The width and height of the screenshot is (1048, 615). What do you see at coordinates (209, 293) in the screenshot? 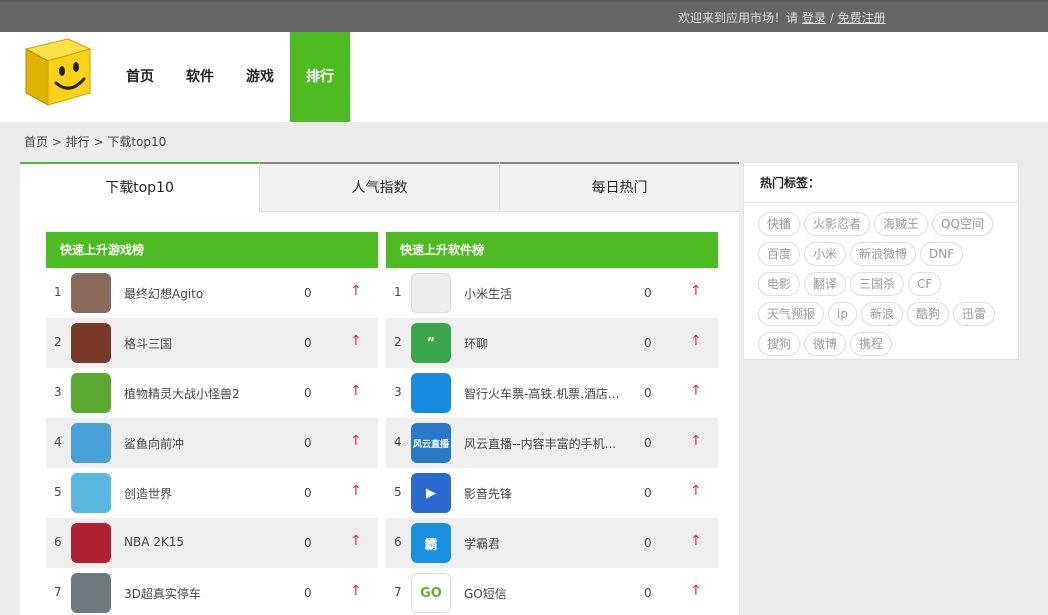
I see `app-name: 最终幻想Agito` at bounding box center [209, 293].